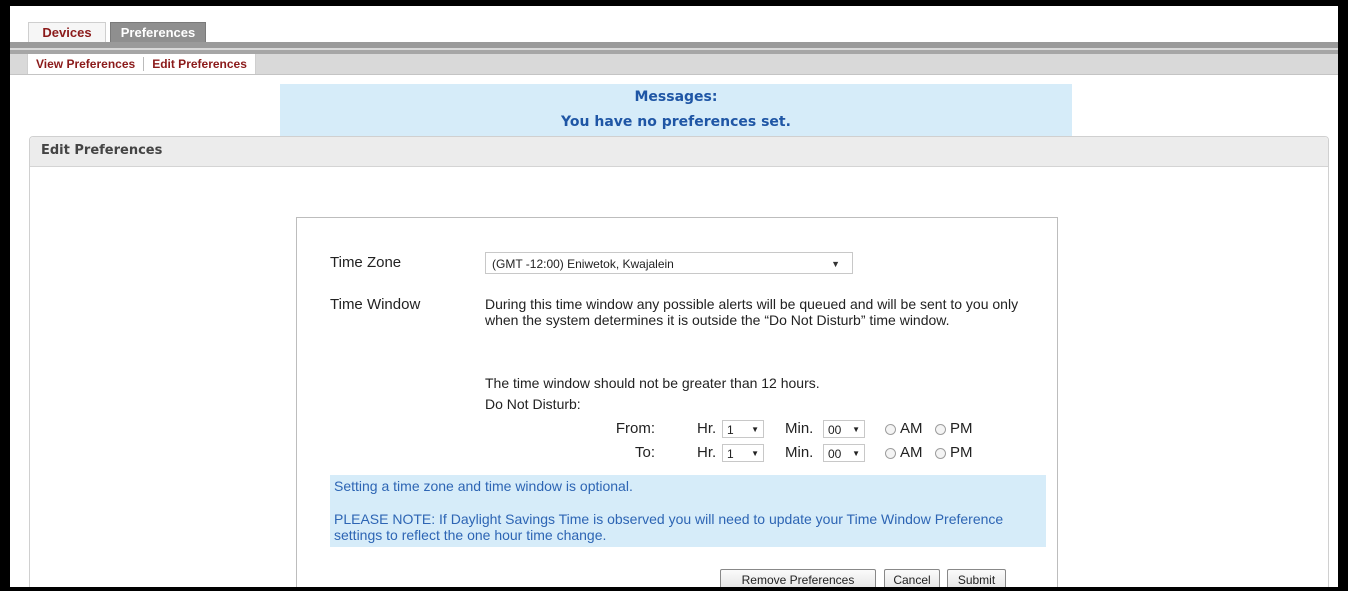  I want to click on from-minute-value: 00, so click(835, 430).